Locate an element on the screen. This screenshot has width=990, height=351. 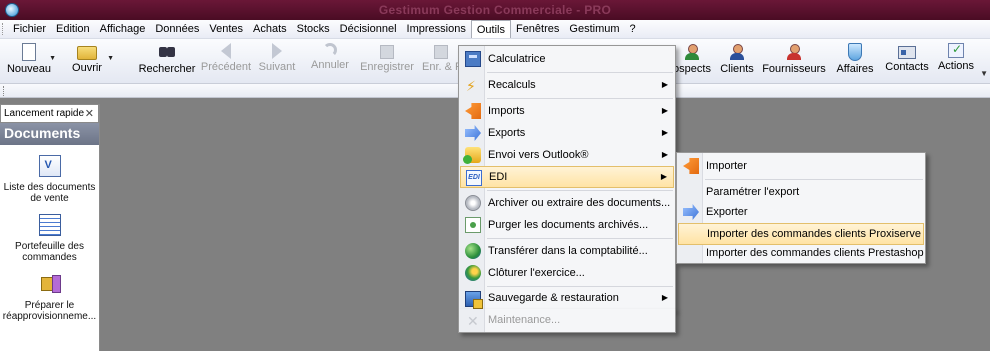
quick-launch-tab: Lancement rapide ✕ is located at coordinates (49, 113).